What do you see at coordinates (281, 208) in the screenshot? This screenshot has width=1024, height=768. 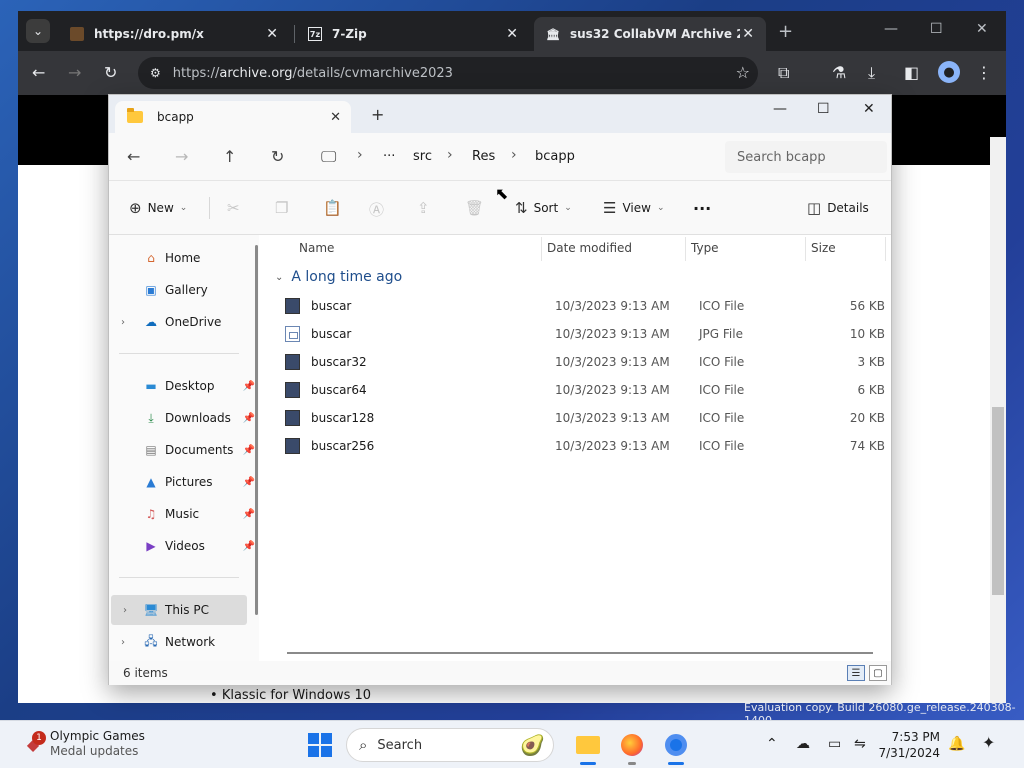 I see `copy-icon: ❐` at bounding box center [281, 208].